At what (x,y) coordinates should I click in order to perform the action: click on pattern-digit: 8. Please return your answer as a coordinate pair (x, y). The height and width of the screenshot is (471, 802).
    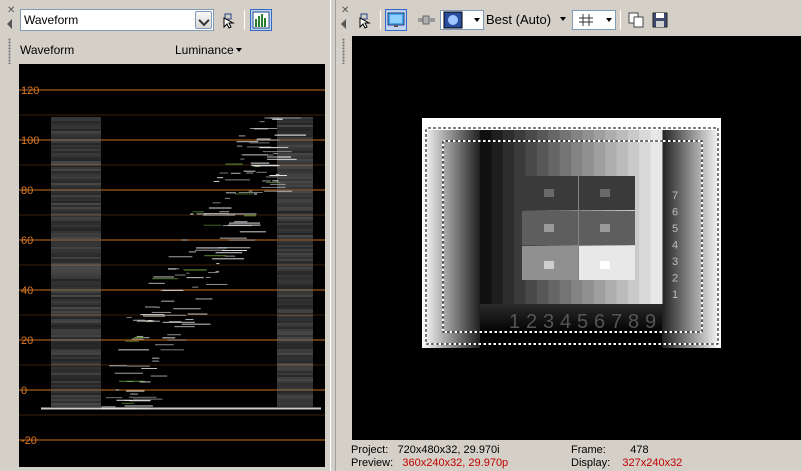
    Looking at the image, I should click on (633, 322).